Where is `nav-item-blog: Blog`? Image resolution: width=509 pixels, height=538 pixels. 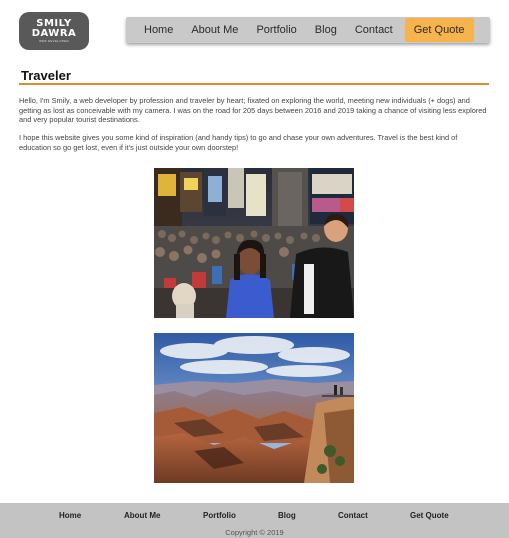
nav-item-blog: Blog is located at coordinates (326, 30).